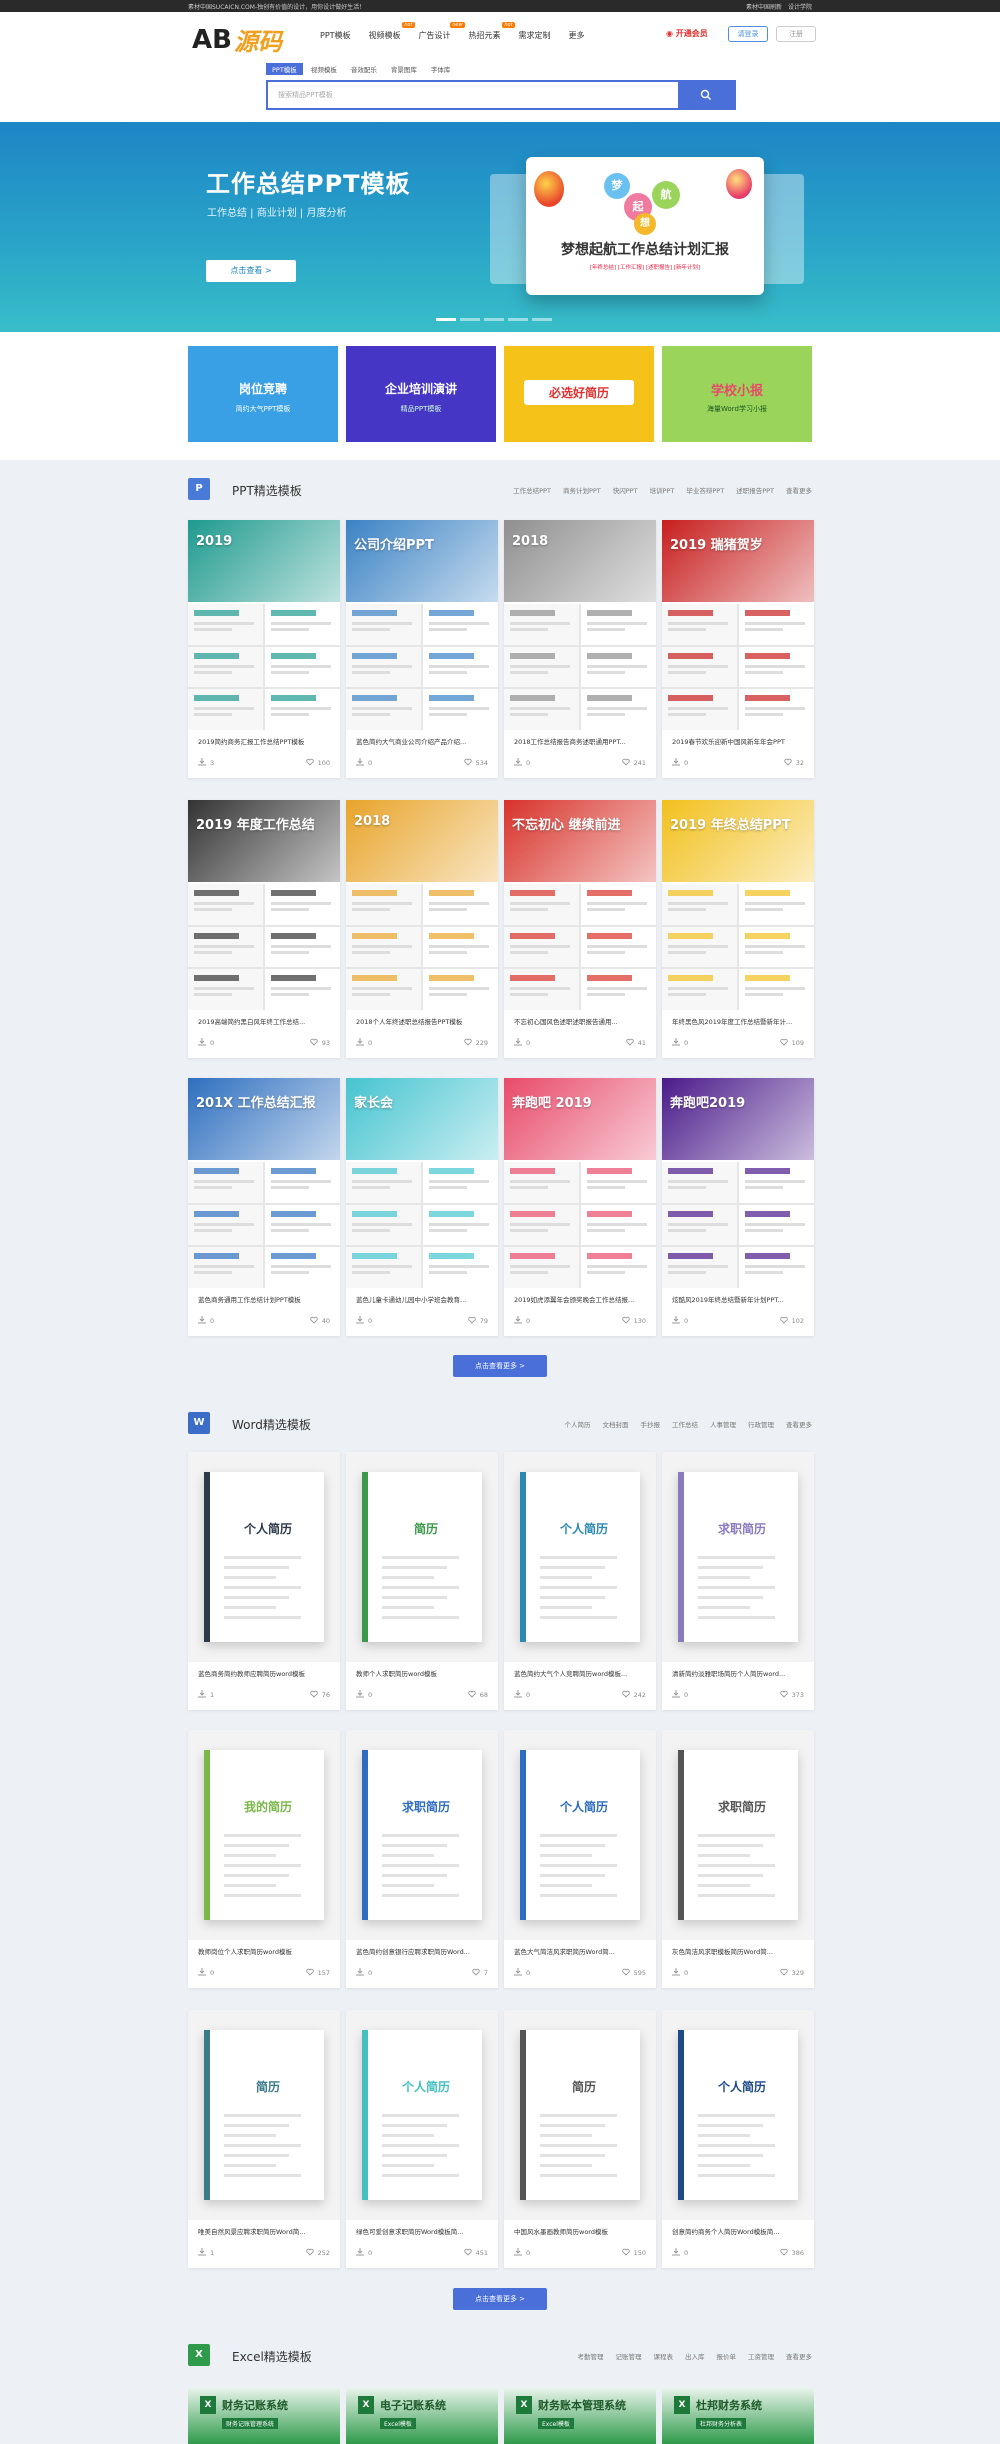 The width and height of the screenshot is (1000, 2444). Describe the element at coordinates (264, 2416) in the screenshot. I see `excel-template-card: X 财务记账系统 财务记账管理系统` at that location.